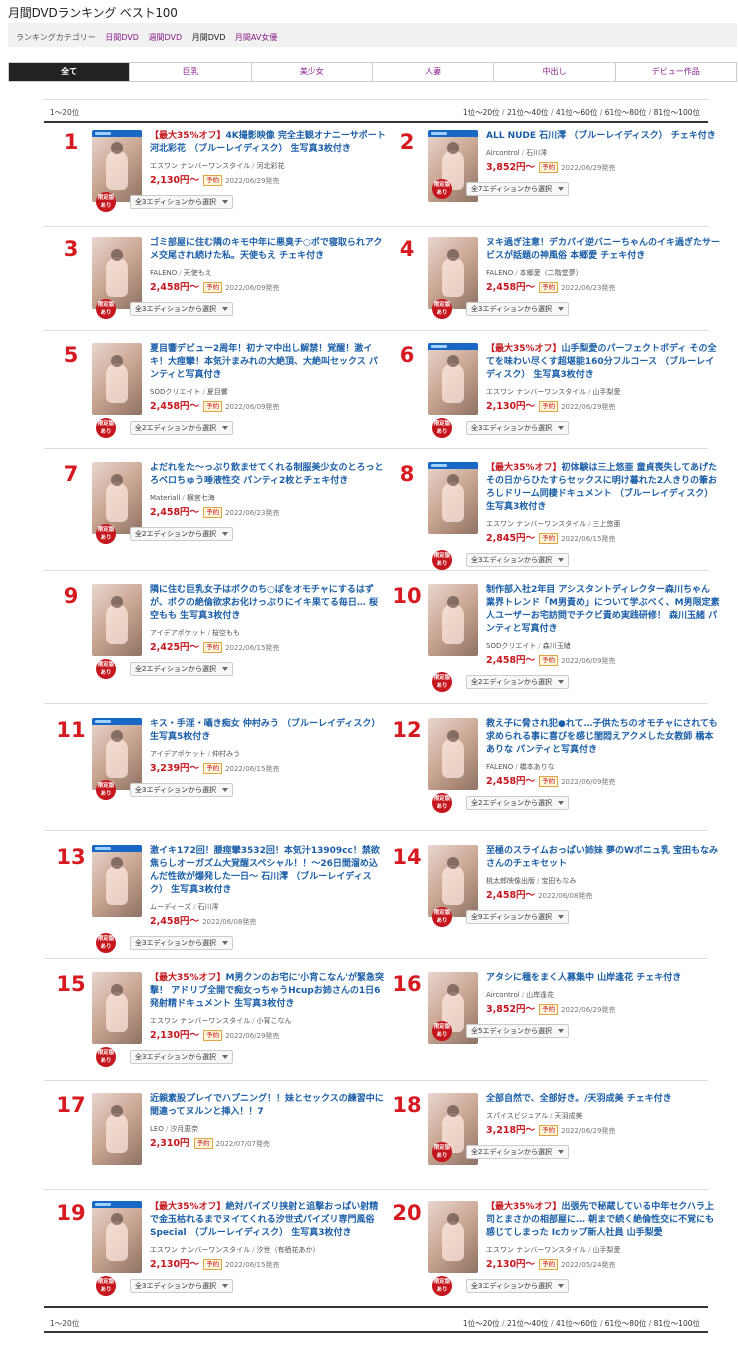 This screenshot has width=738, height=1355. I want to click on tab-creampie: 中出し, so click(553, 72).